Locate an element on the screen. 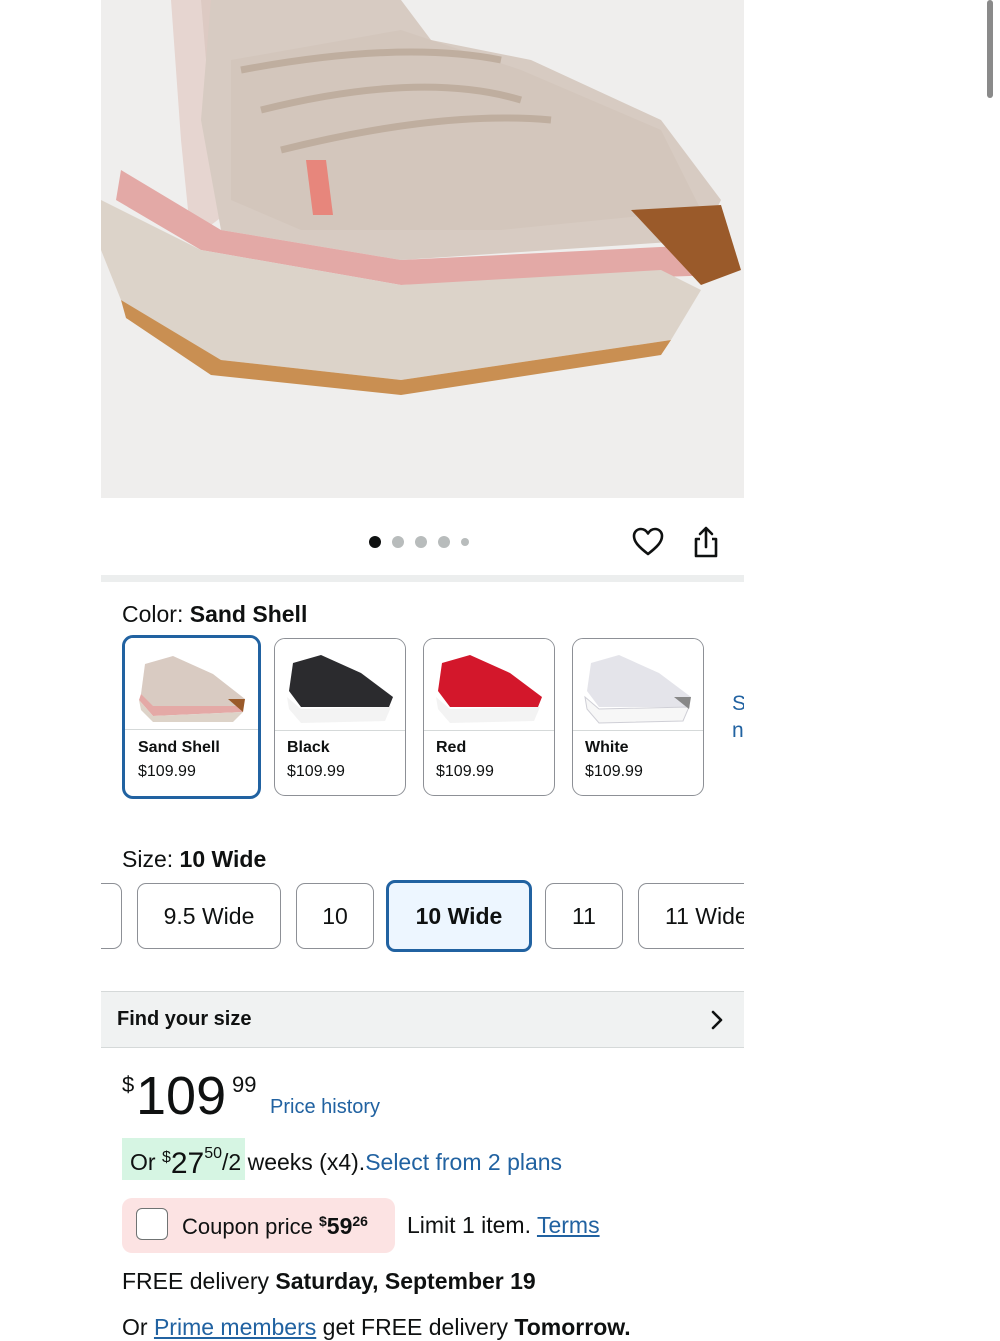  coupon-box: Coupon price $5926 is located at coordinates (258, 1225).